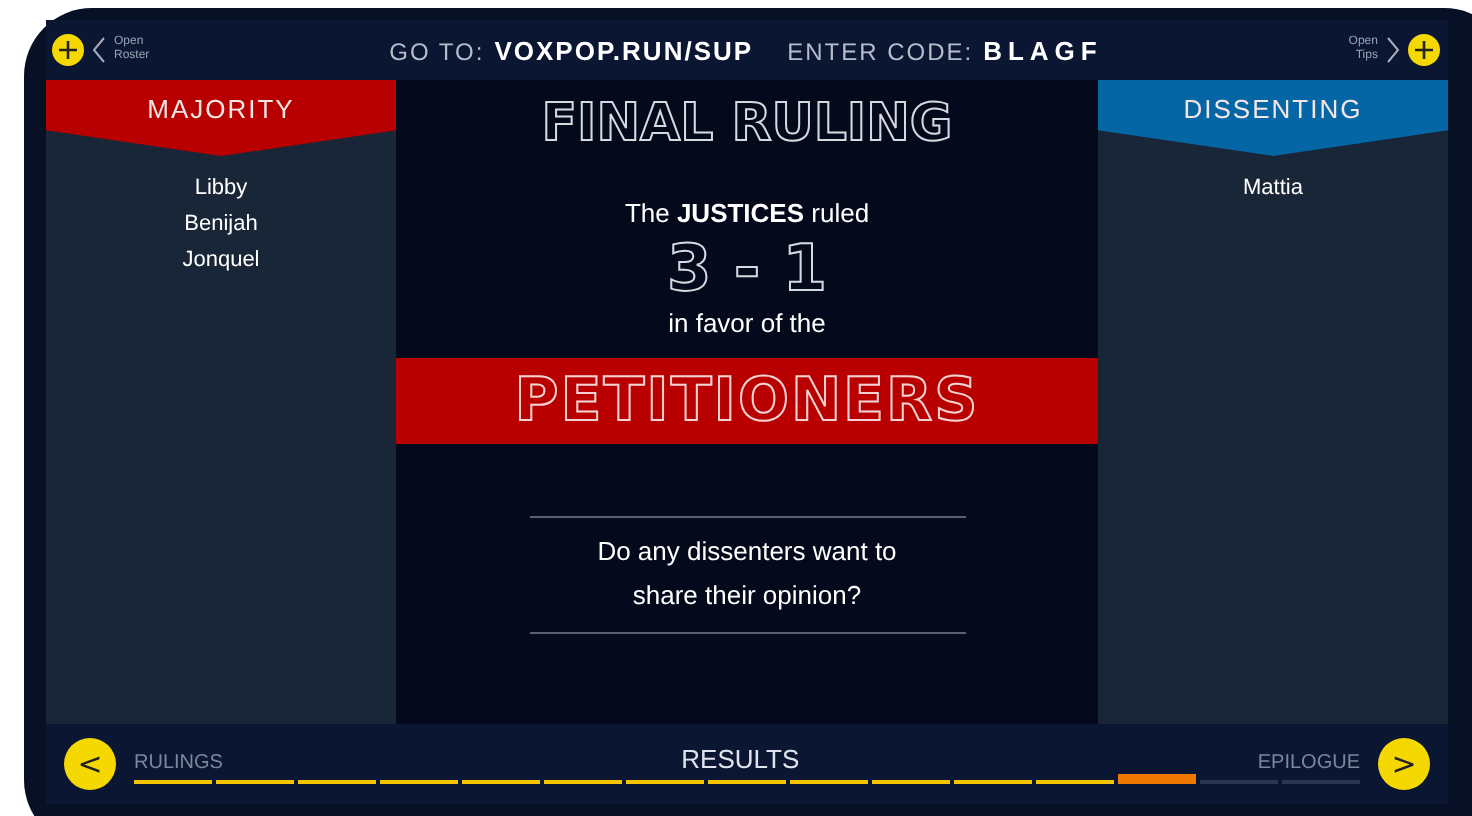 This screenshot has width=1472, height=816. I want to click on justice-name: Mattia, so click(1273, 189).